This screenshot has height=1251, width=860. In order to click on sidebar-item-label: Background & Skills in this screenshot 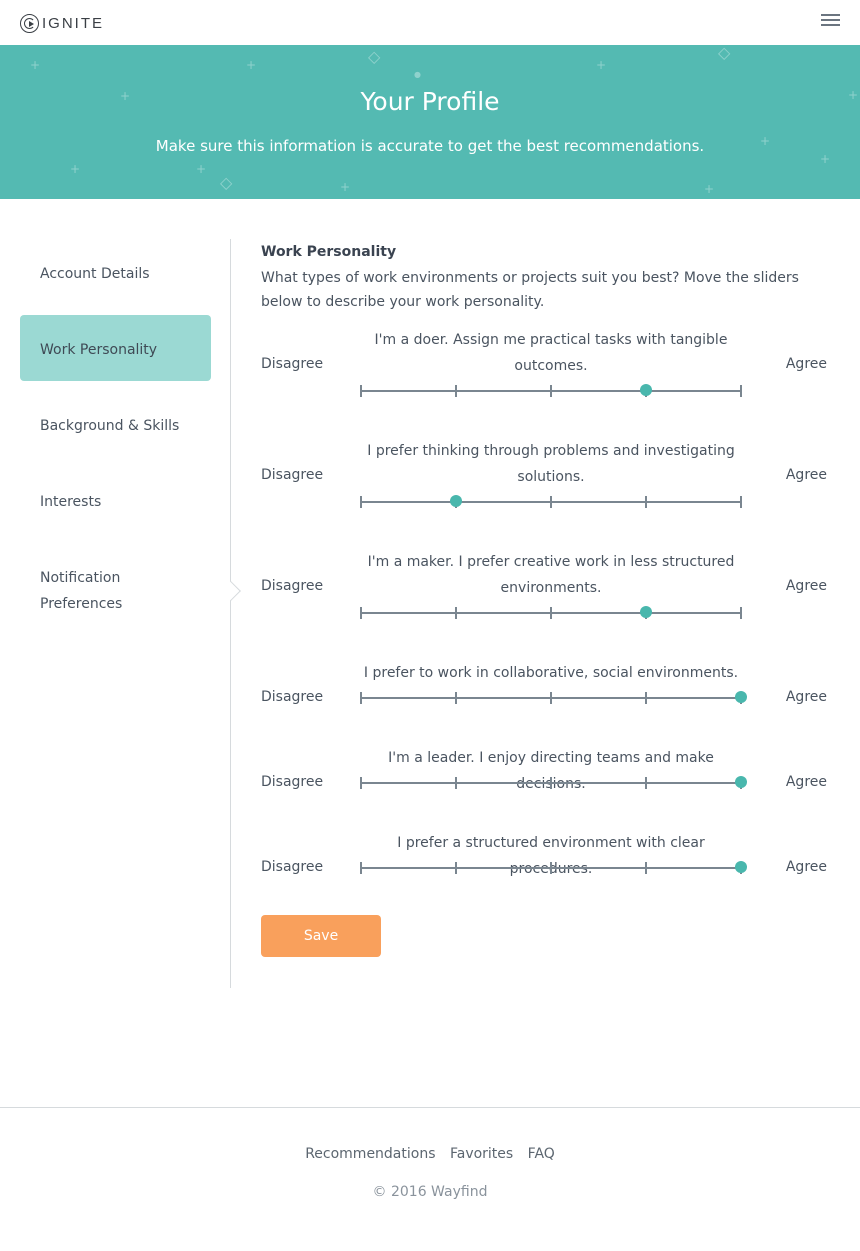, I will do `click(110, 426)`.